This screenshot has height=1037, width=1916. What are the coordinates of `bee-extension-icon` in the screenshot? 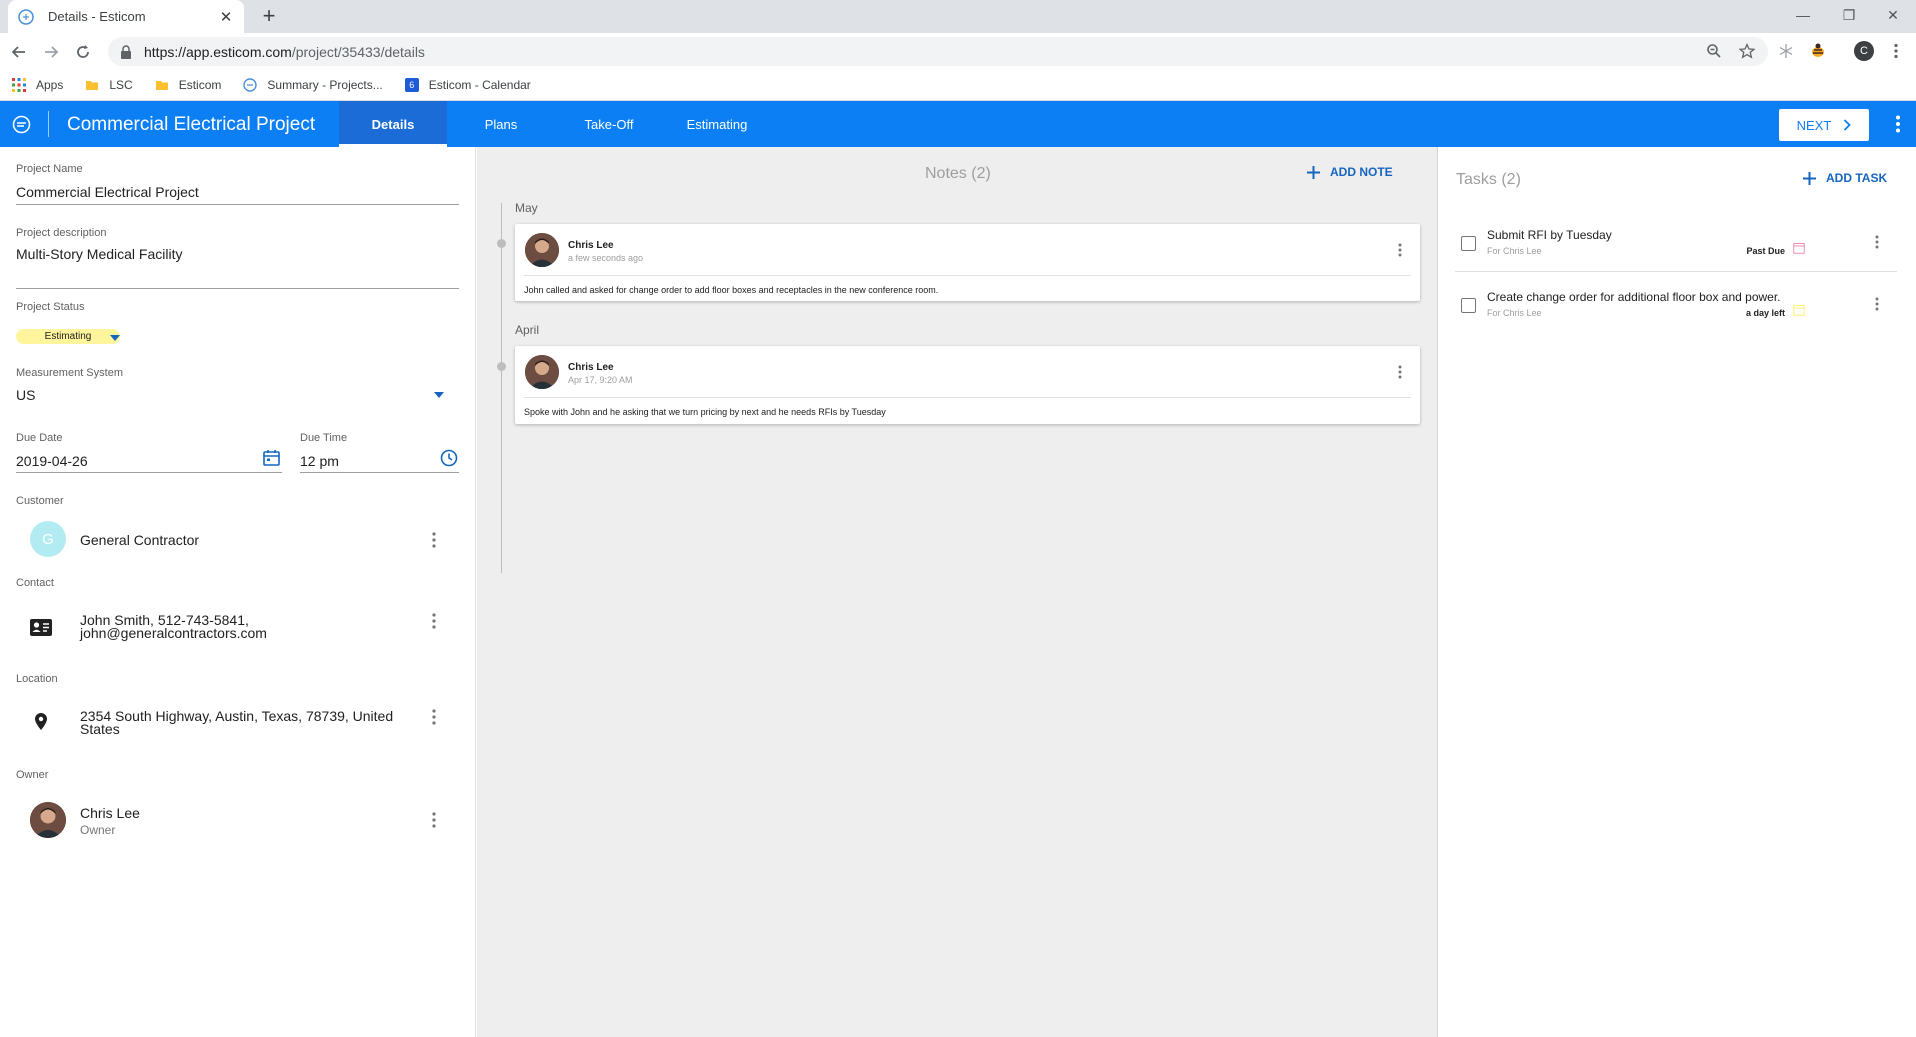 It's located at (1818, 51).